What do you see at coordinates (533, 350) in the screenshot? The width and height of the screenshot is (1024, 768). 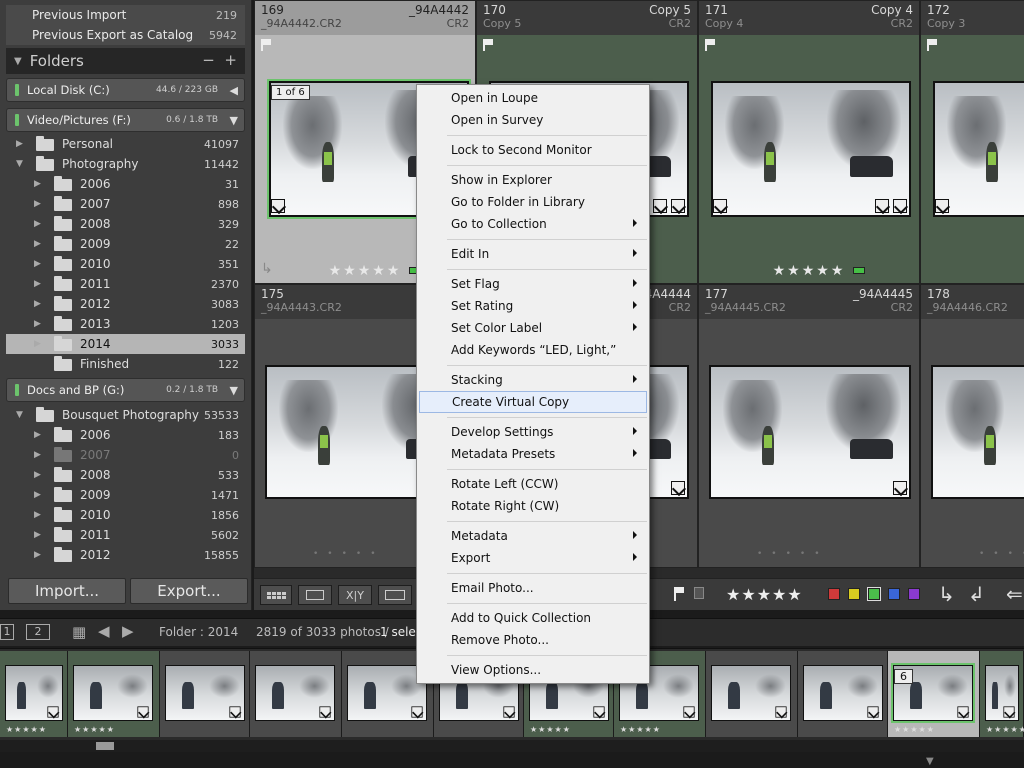 I see `menu-item-add-keywords-led-light: Add Keywords “LED, Light,”` at bounding box center [533, 350].